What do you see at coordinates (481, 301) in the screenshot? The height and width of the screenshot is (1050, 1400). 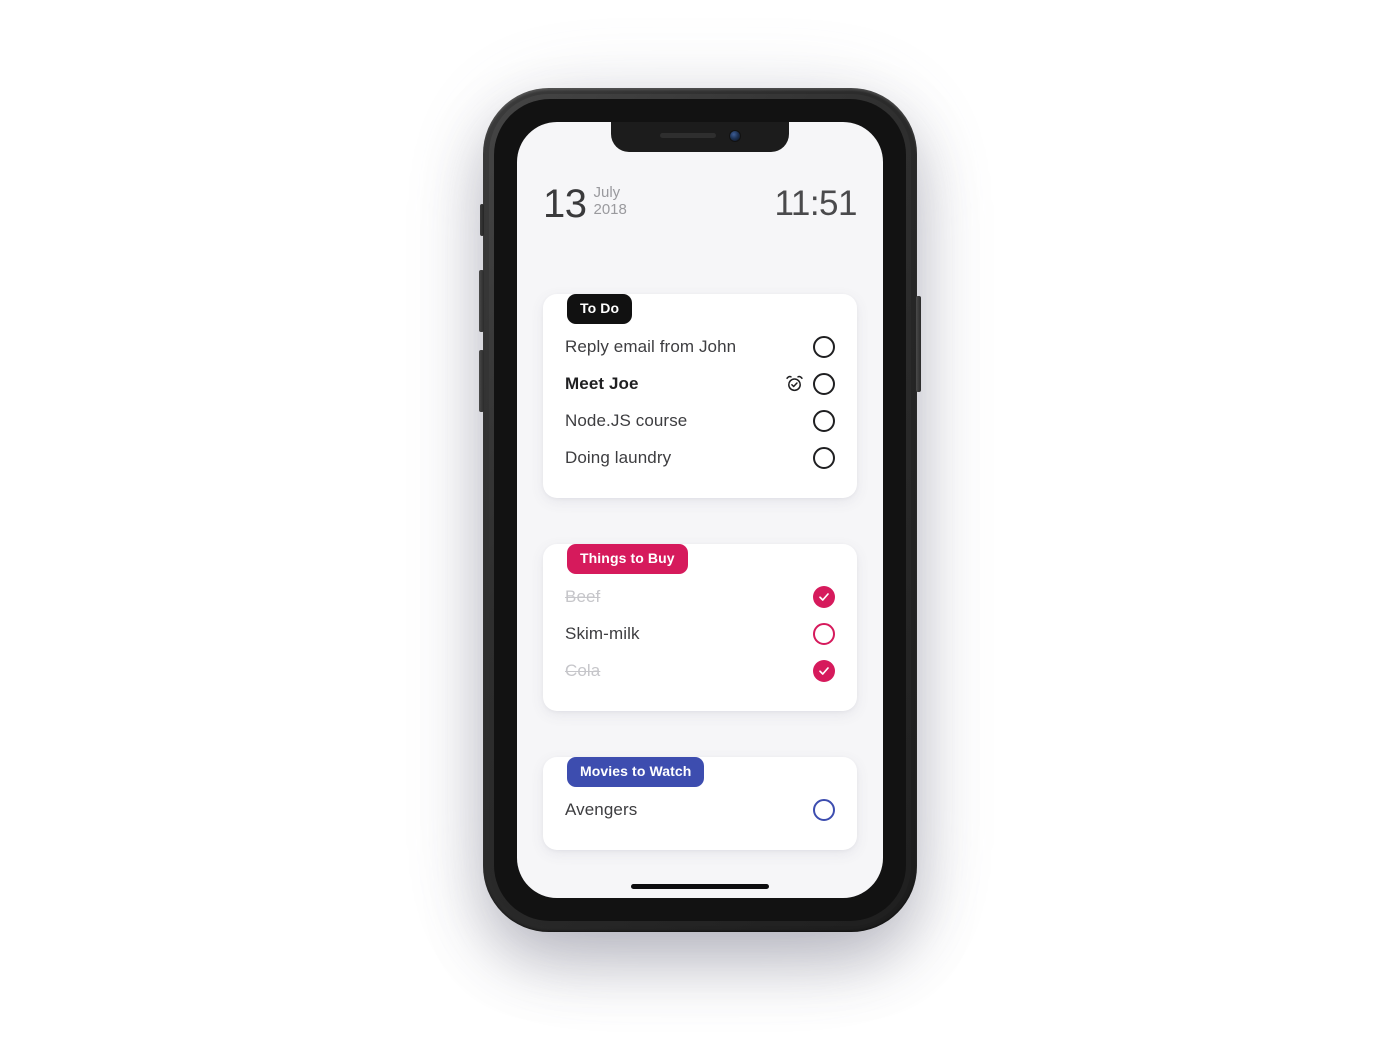 I see `volume-up-button` at bounding box center [481, 301].